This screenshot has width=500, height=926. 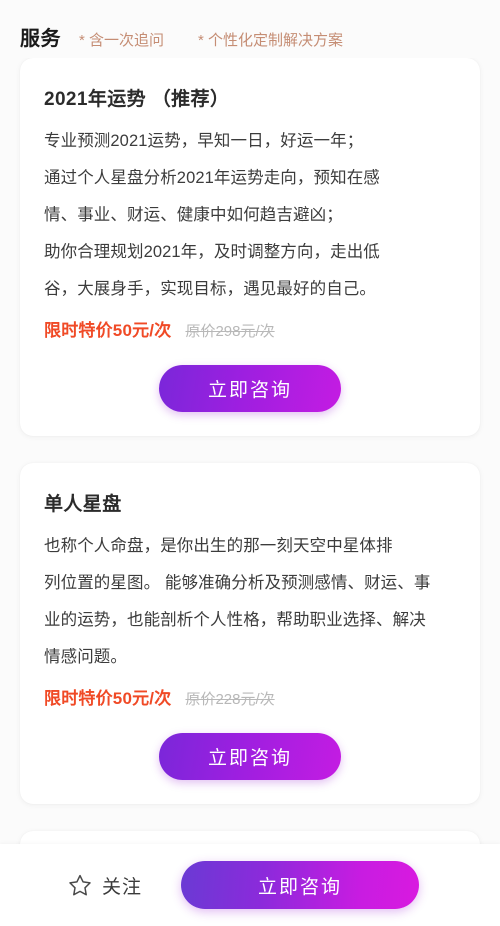 What do you see at coordinates (85, 657) in the screenshot?
I see `service-card-description-line: 情感问题。` at bounding box center [85, 657].